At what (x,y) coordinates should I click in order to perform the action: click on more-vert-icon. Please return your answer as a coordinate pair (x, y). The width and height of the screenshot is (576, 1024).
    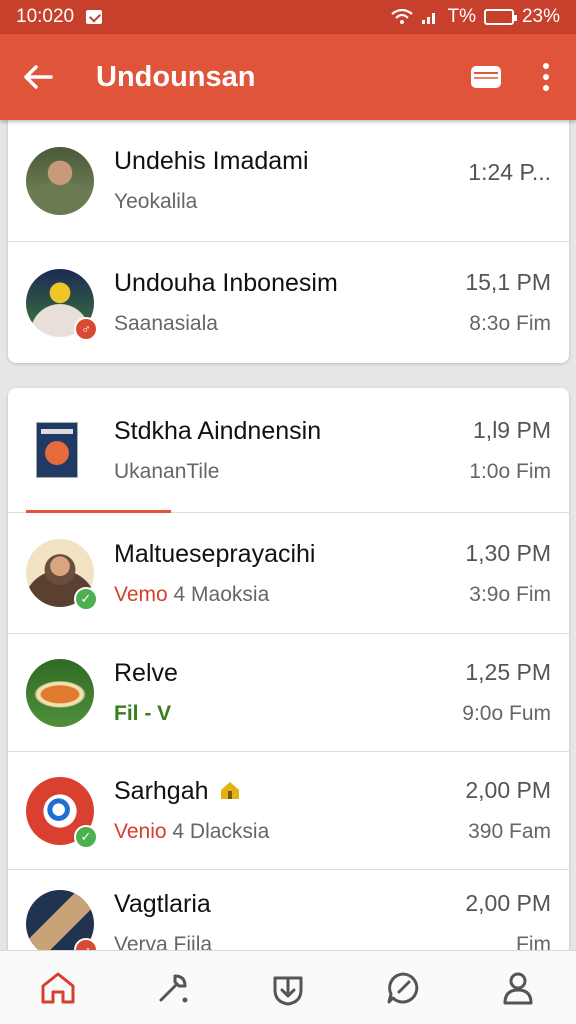
    Looking at the image, I should click on (546, 77).